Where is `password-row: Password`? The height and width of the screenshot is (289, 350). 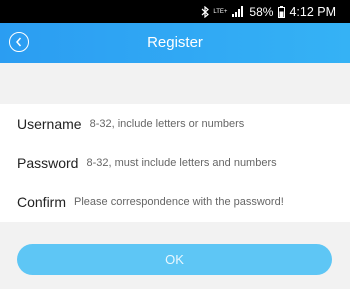
password-row: Password is located at coordinates (175, 162).